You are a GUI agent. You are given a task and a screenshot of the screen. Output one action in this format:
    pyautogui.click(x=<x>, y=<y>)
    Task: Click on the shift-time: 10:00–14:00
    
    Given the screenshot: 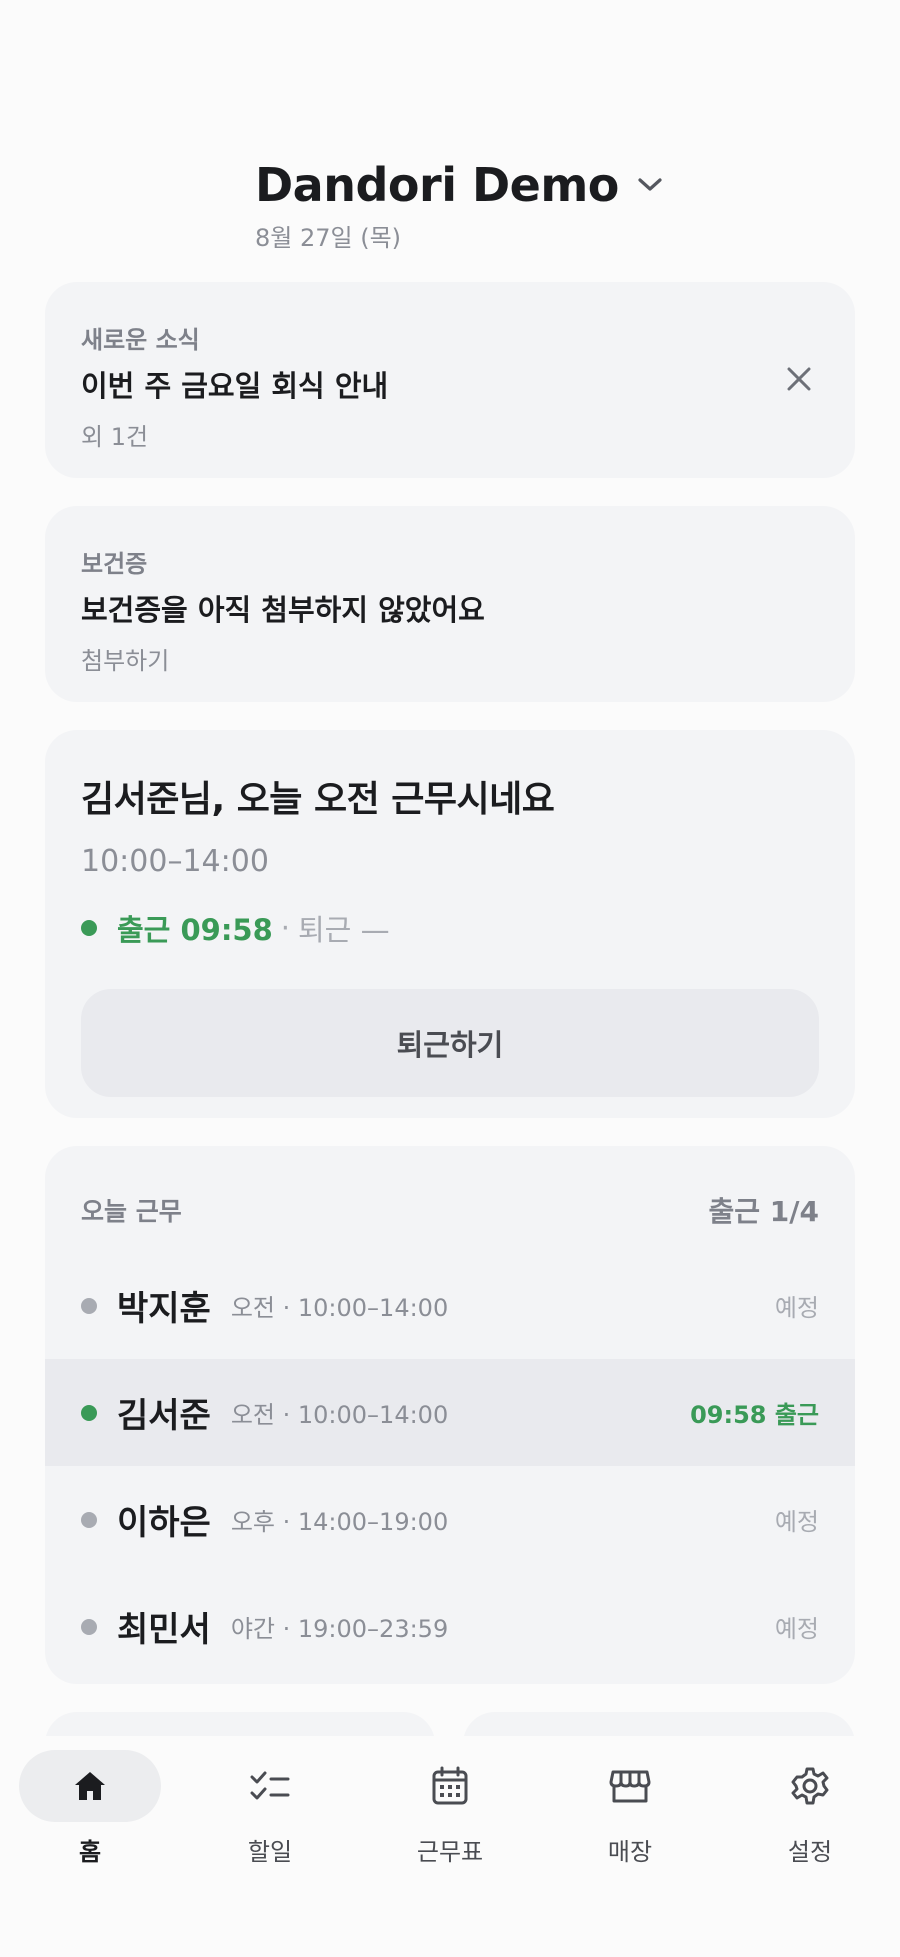 What is the action you would take?
    pyautogui.click(x=175, y=861)
    